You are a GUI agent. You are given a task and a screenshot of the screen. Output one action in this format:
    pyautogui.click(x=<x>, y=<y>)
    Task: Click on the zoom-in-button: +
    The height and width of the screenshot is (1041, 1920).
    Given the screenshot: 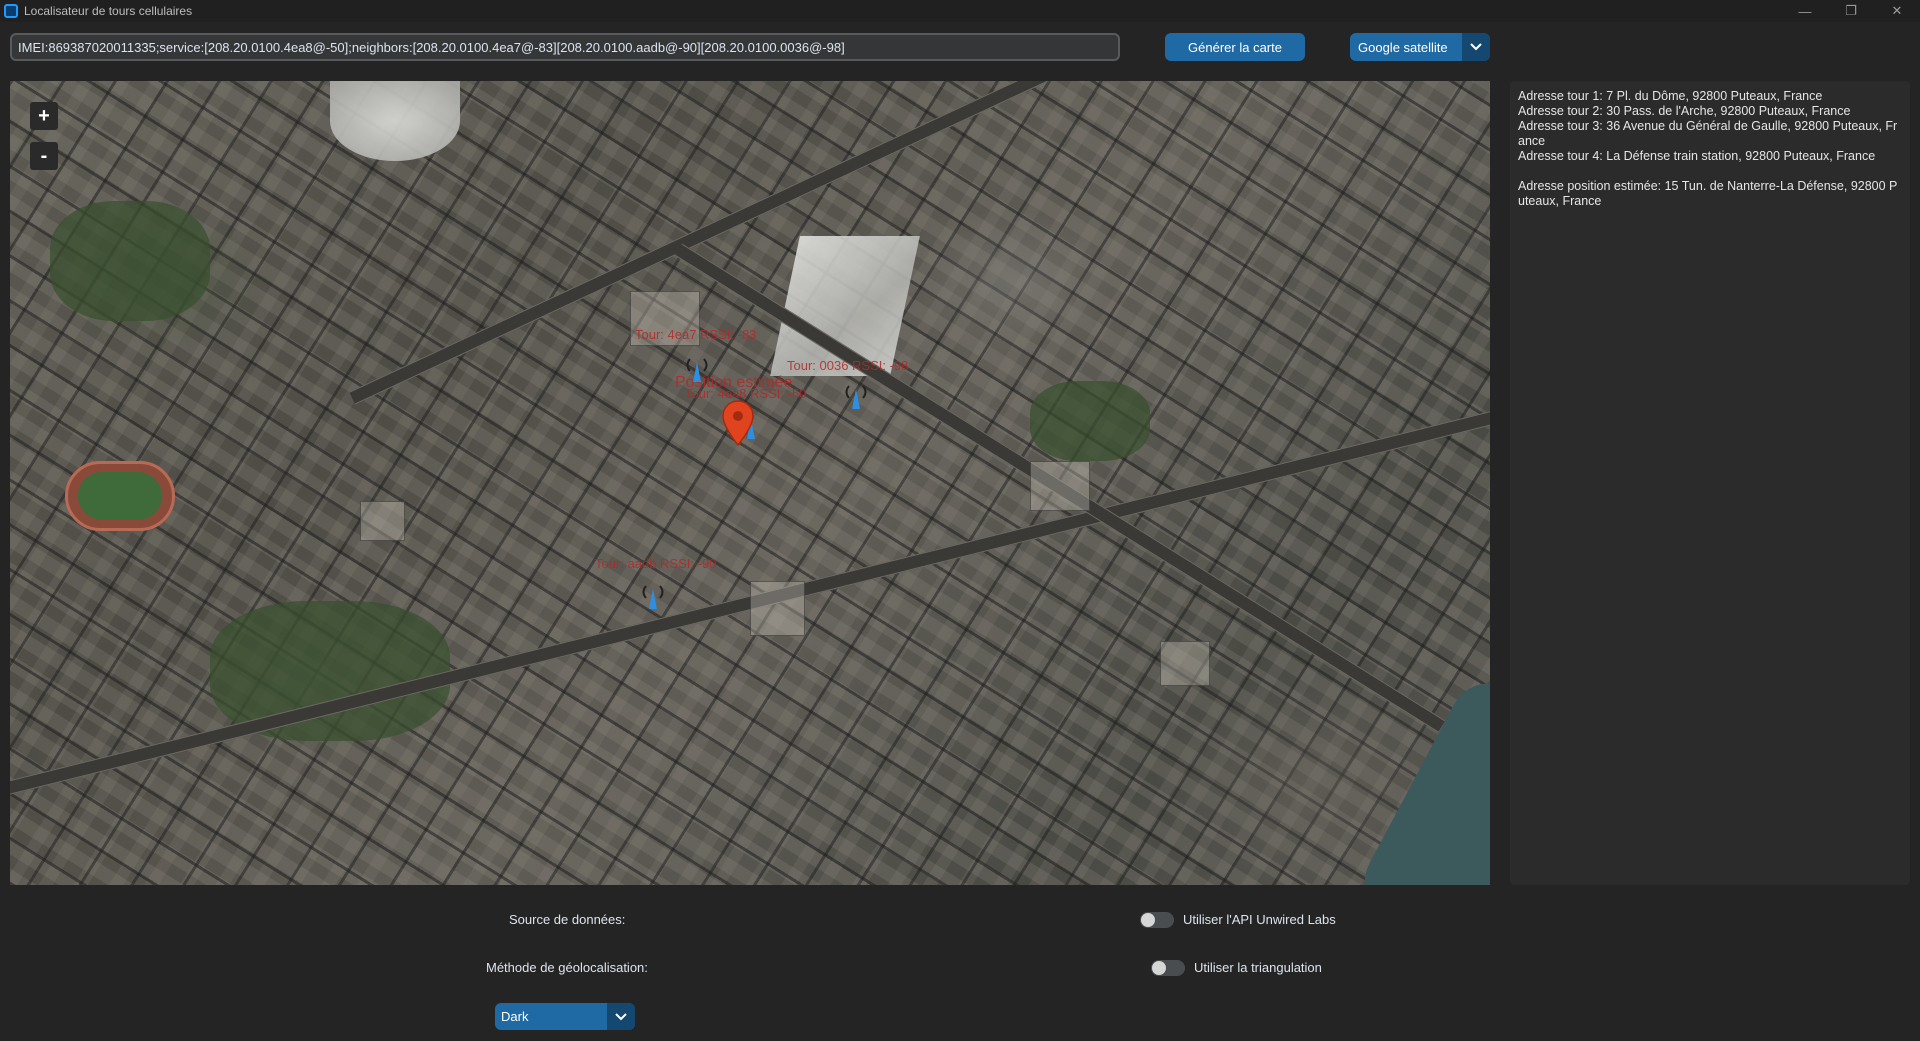 What is the action you would take?
    pyautogui.click(x=44, y=116)
    